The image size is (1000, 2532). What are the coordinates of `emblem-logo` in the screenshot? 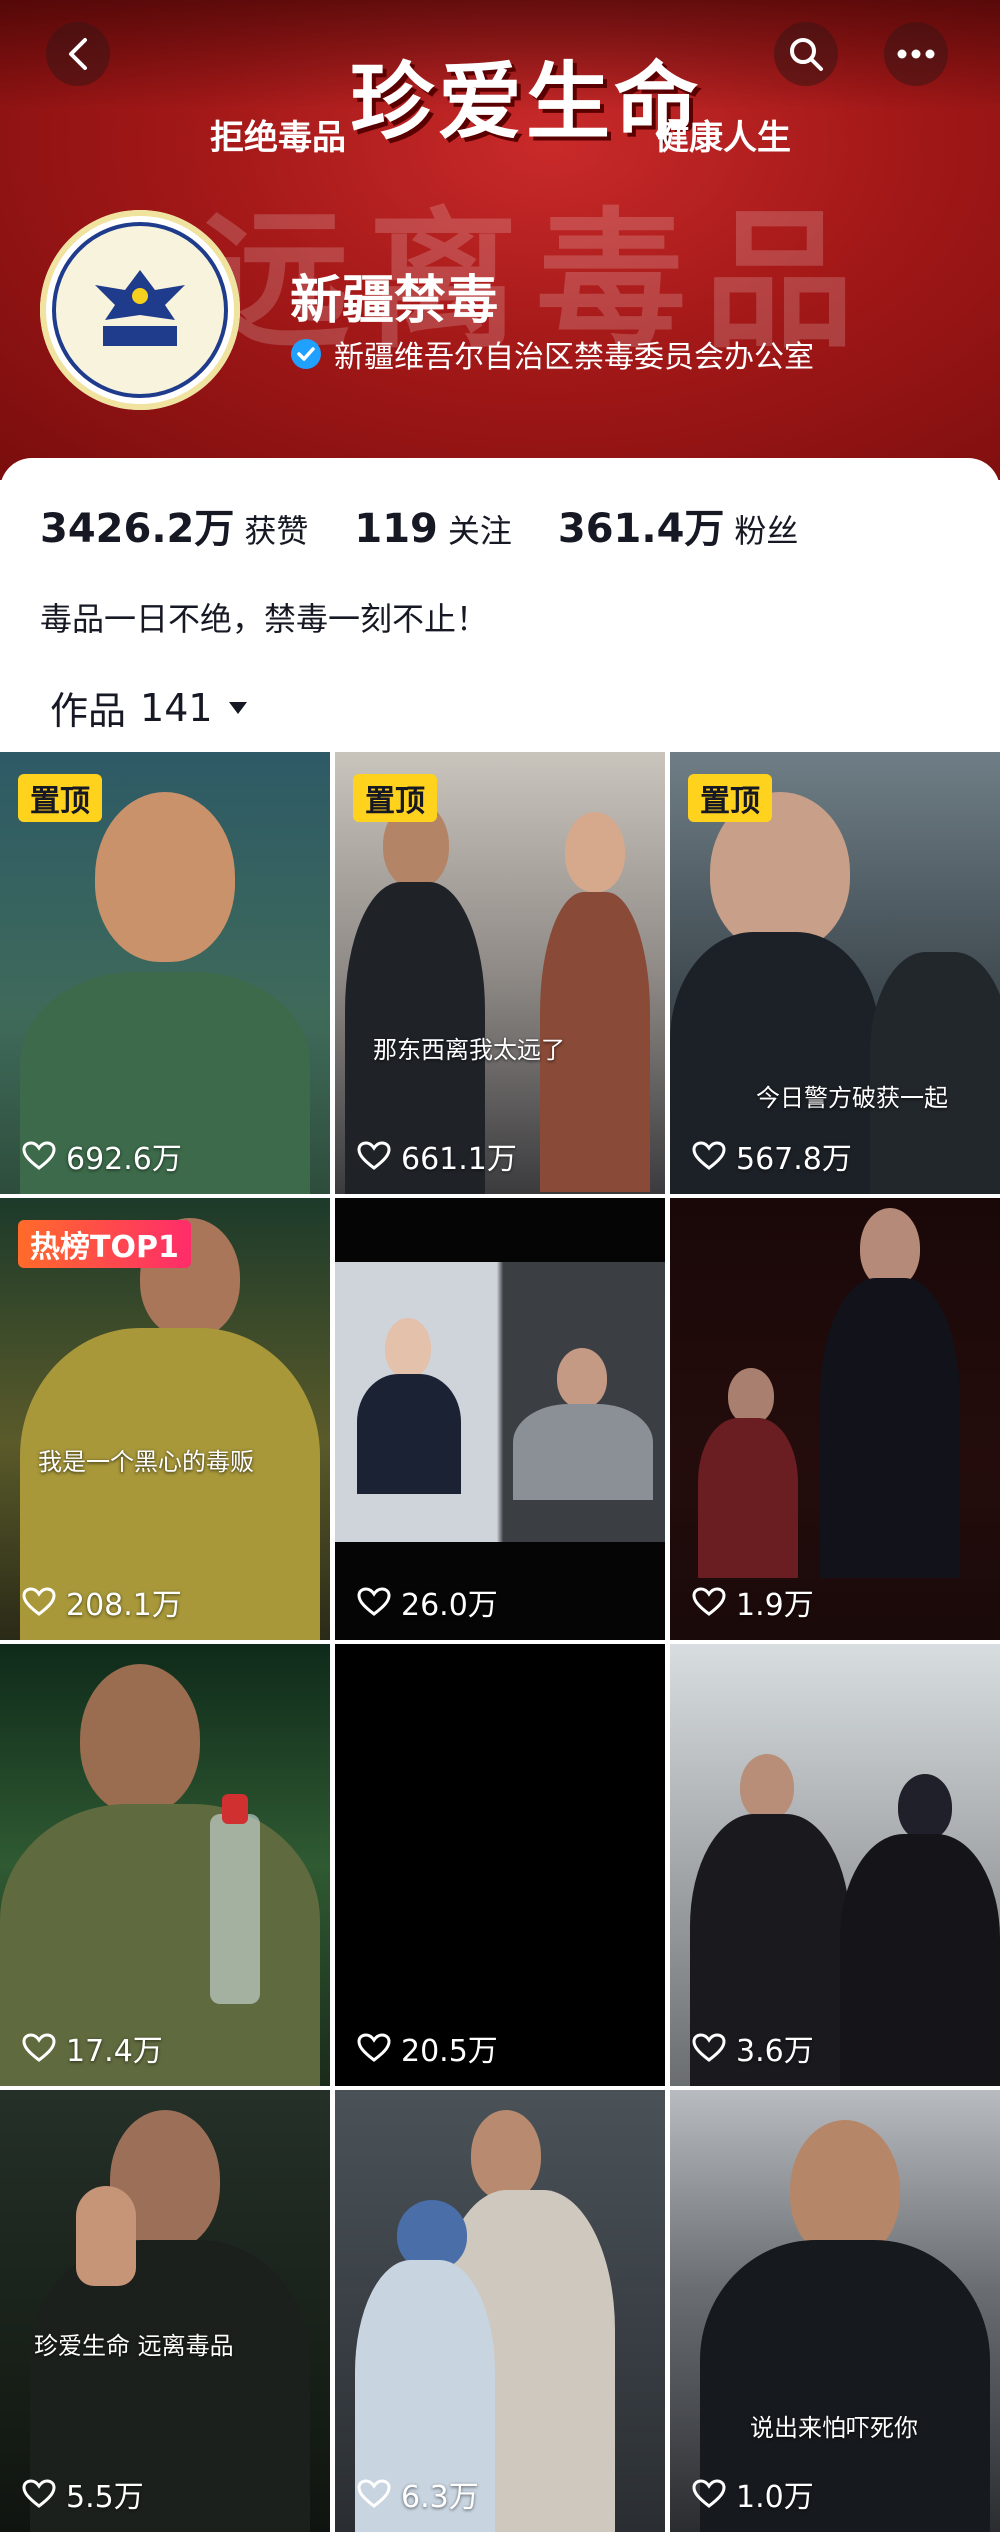 It's located at (140, 310).